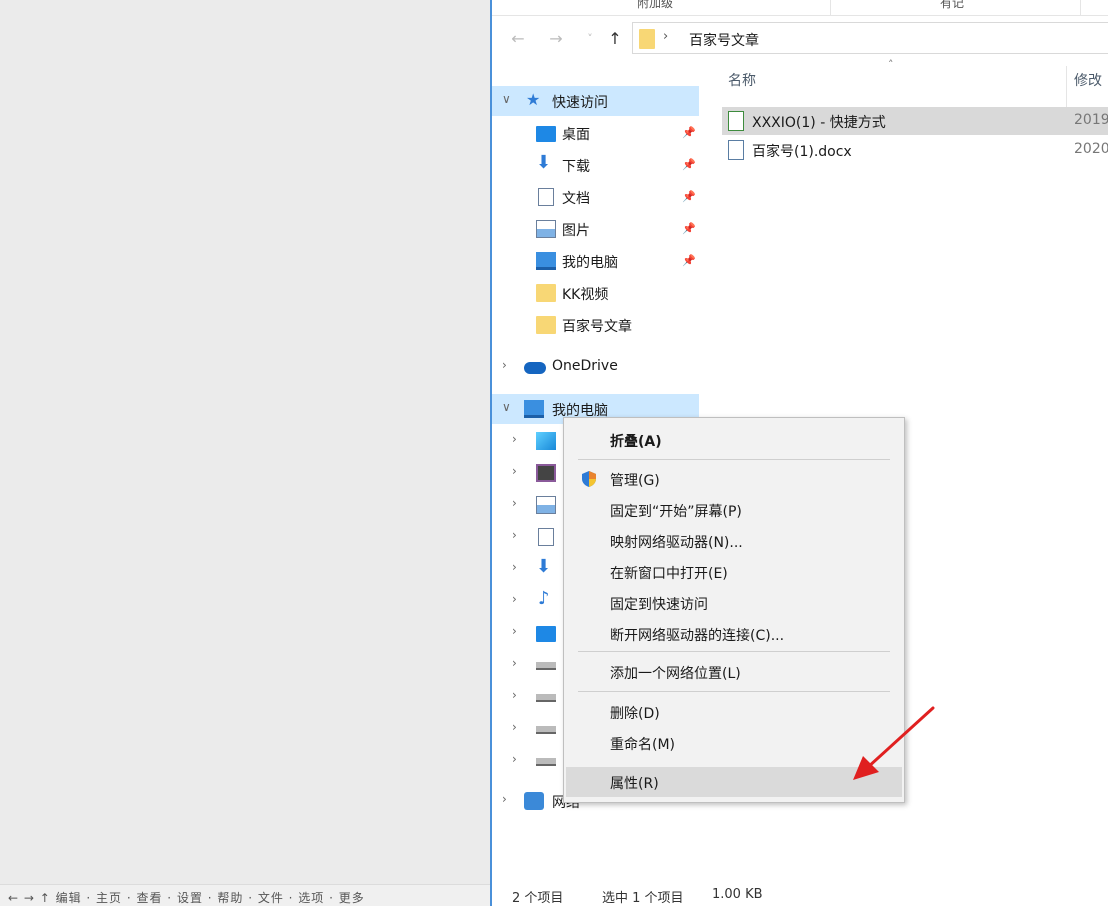  Describe the element at coordinates (538, 898) in the screenshot. I see `item-count: 2 个项目` at that location.